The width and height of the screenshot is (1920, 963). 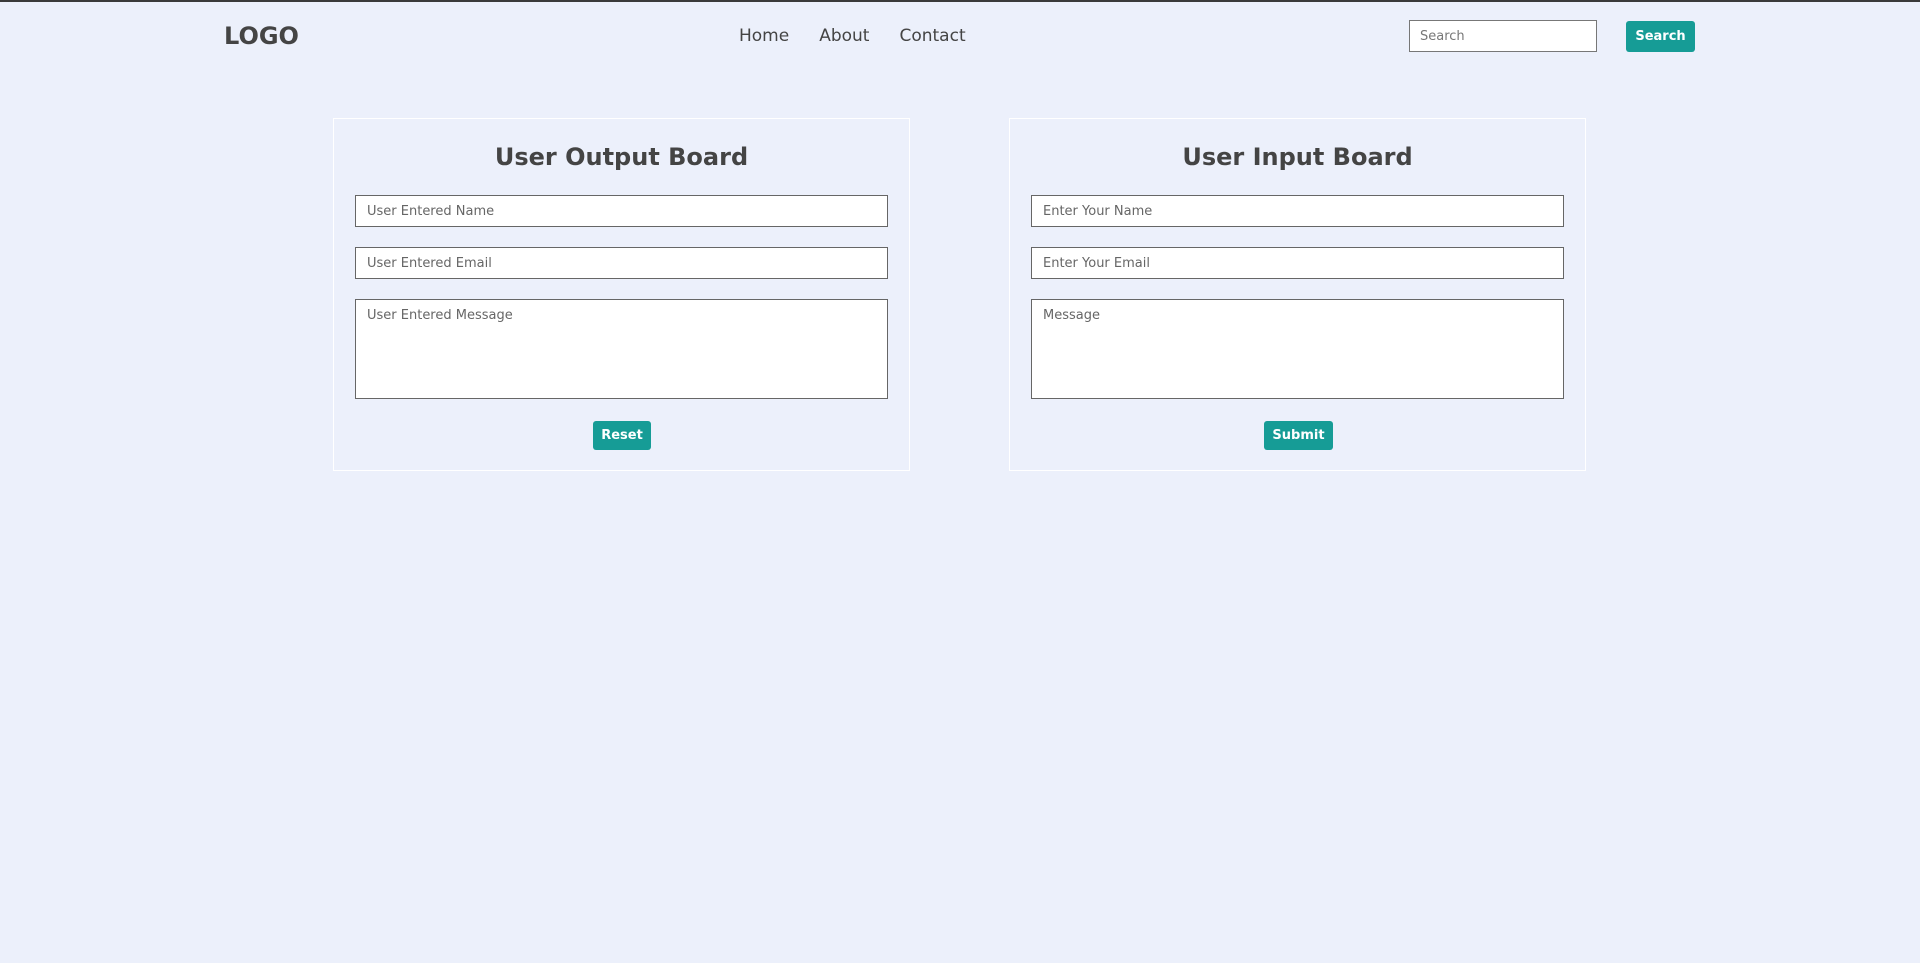 I want to click on user-output-board: User Output Board Reset, so click(x=621, y=294).